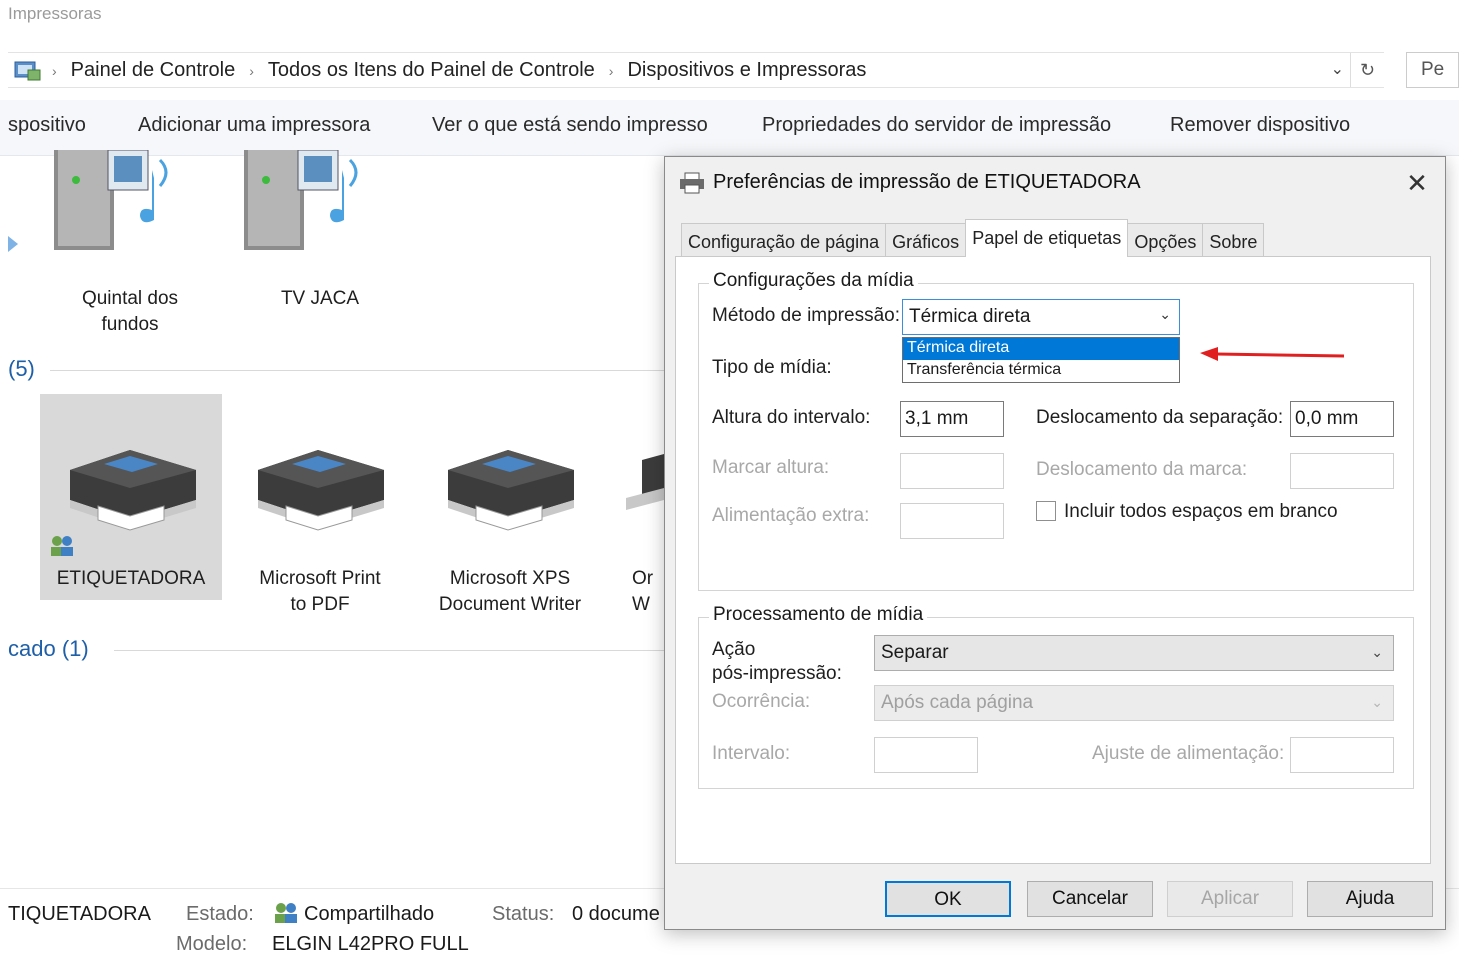 The height and width of the screenshot is (956, 1459). I want to click on apply-button: Aplicar, so click(1230, 899).